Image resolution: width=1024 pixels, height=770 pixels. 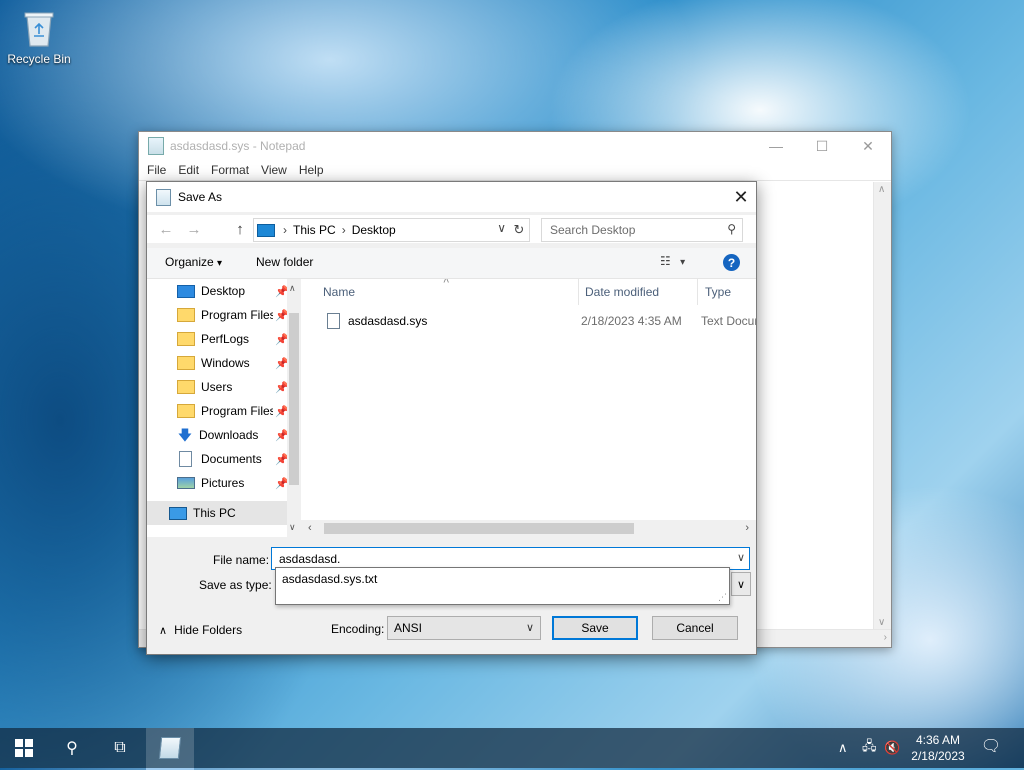 I want to click on nav-item-label: Users, so click(x=217, y=387).